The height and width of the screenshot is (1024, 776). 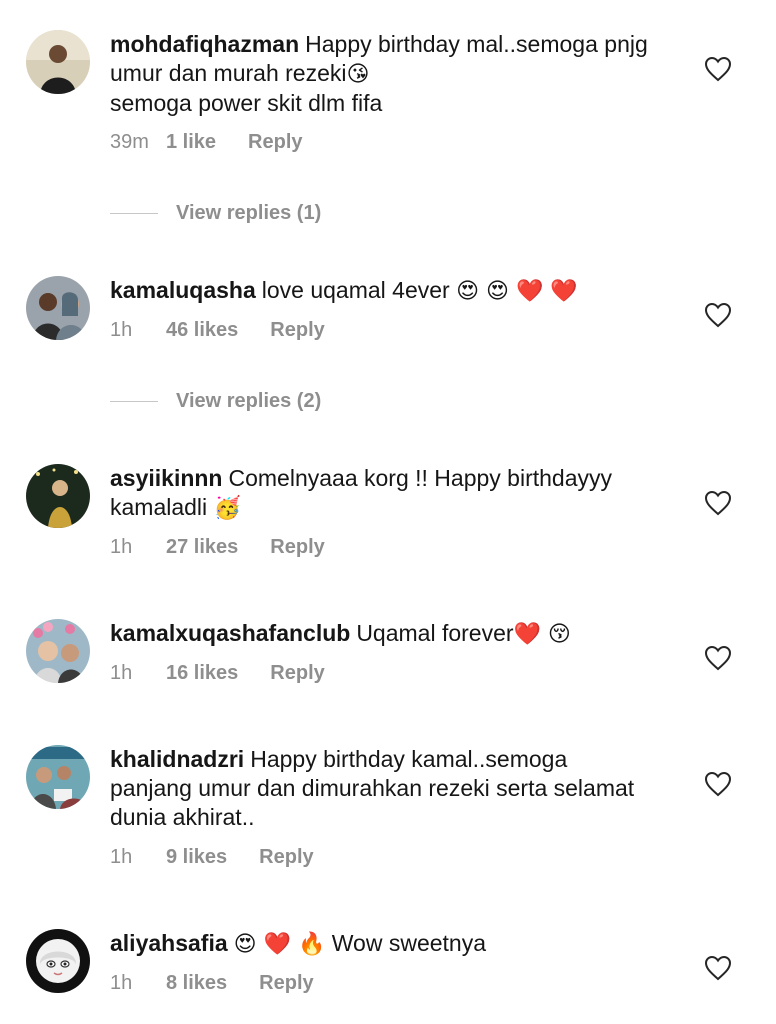 I want to click on comment-meta: 1h 16 likes Reply, so click(x=217, y=673).